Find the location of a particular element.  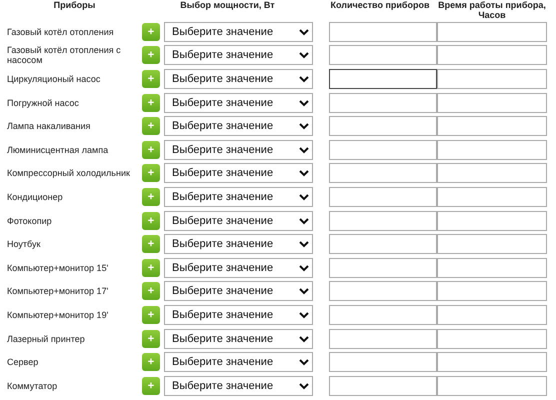

device-name: Фотокопир is located at coordinates (29, 221).